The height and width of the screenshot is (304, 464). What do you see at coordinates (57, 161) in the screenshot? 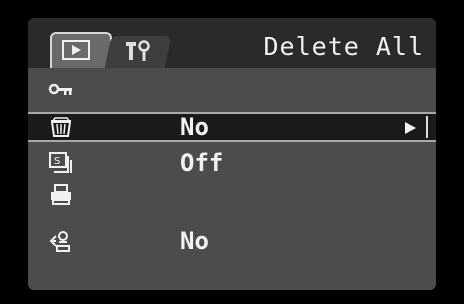
I see `svg-text: S` at bounding box center [57, 161].